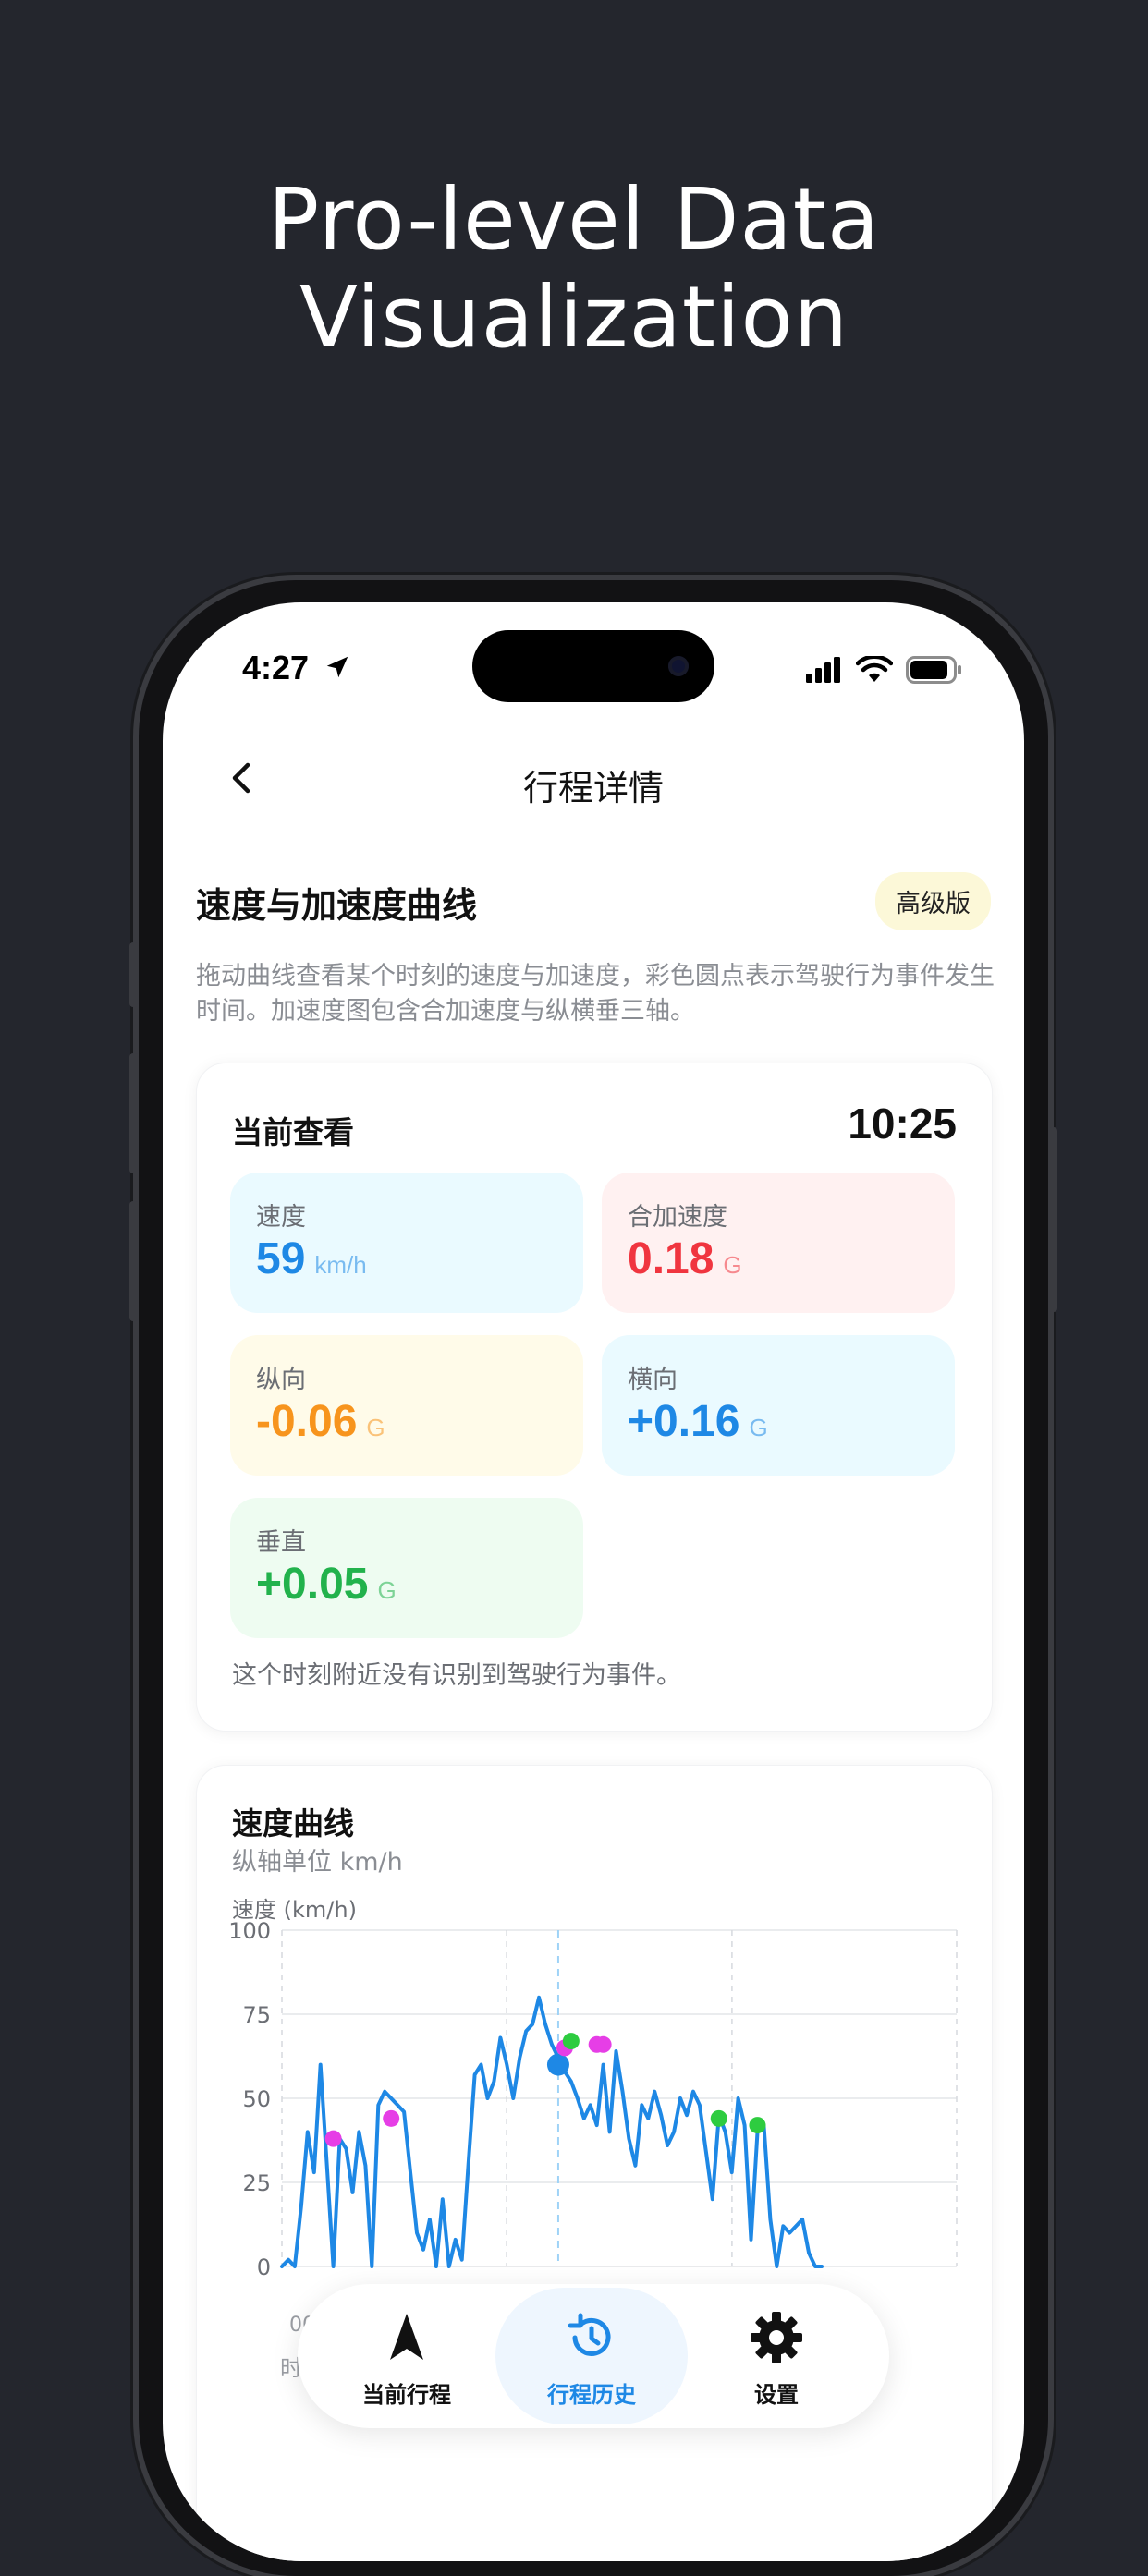 Image resolution: width=1148 pixels, height=2576 pixels. Describe the element at coordinates (134, 974) in the screenshot. I see `phone-side-button` at that location.